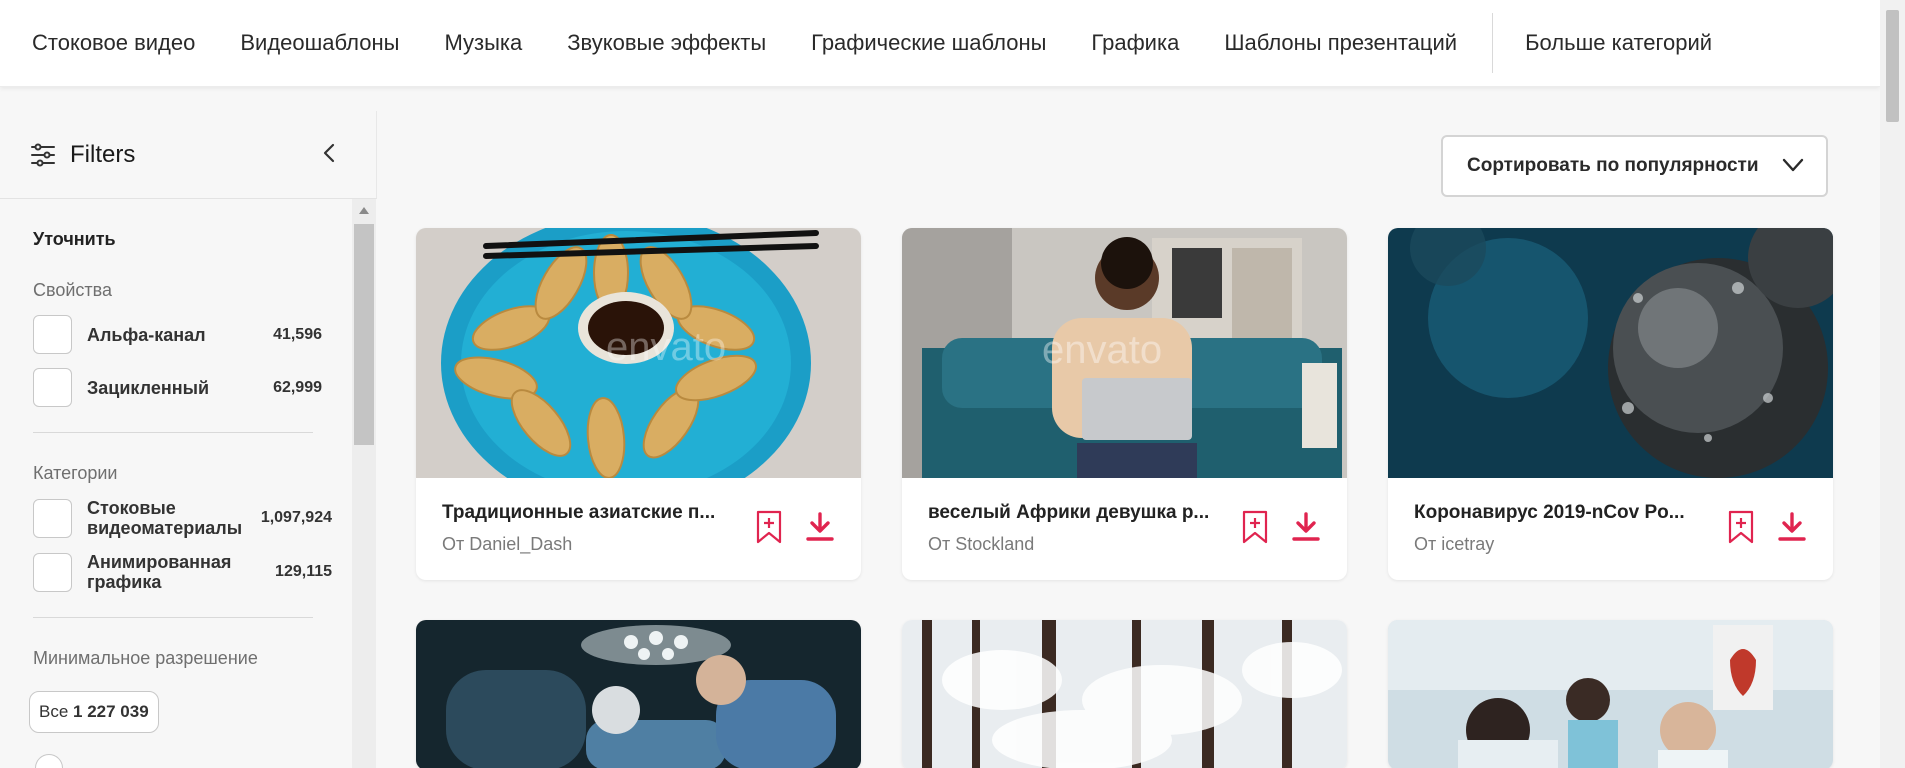 The height and width of the screenshot is (768, 1905). What do you see at coordinates (483, 43) in the screenshot?
I see `nav-music: Музыка` at bounding box center [483, 43].